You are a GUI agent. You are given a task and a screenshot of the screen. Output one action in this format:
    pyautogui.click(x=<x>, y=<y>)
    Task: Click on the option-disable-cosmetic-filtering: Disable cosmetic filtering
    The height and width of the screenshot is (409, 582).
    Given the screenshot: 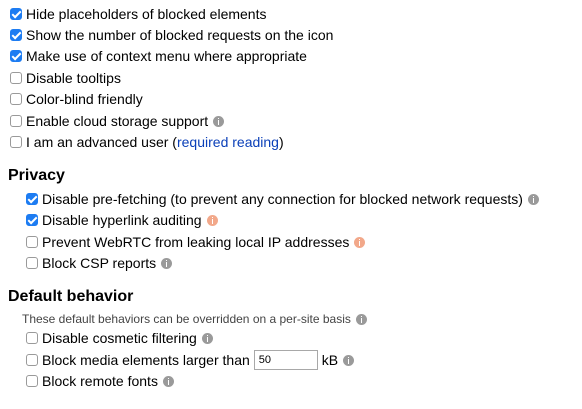 What is the action you would take?
    pyautogui.click(x=119, y=338)
    